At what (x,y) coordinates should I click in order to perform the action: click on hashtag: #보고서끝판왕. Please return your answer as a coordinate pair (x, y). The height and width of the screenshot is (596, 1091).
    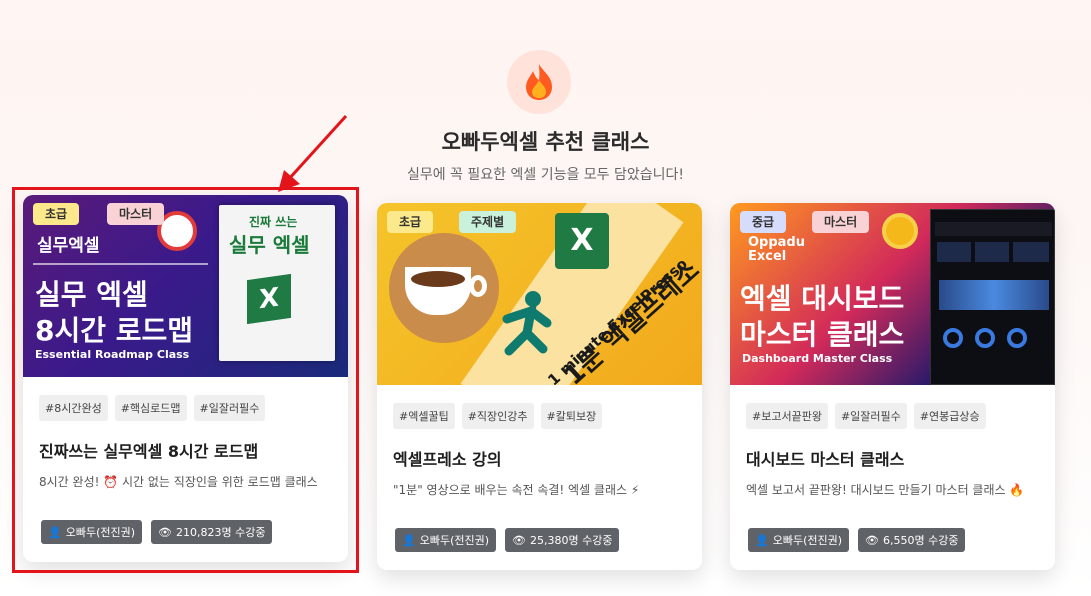
    Looking at the image, I should click on (787, 416).